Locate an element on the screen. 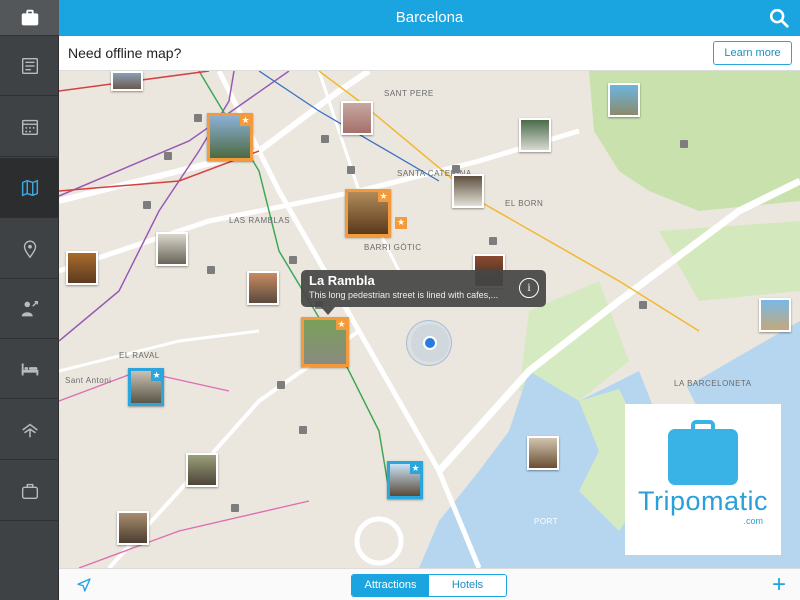 Image resolution: width=800 pixels, height=600 pixels. sidebar-item-guide is located at coordinates (29, 66).